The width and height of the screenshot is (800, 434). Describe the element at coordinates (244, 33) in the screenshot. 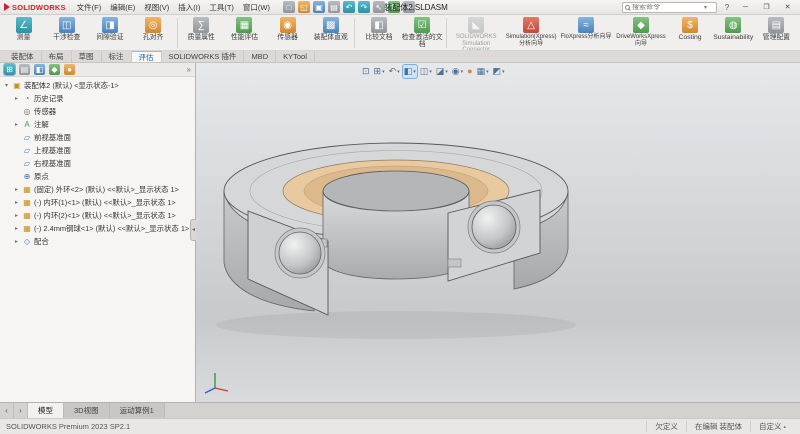

I see `performance-evaluation-button: ▦ 性能评估` at that location.